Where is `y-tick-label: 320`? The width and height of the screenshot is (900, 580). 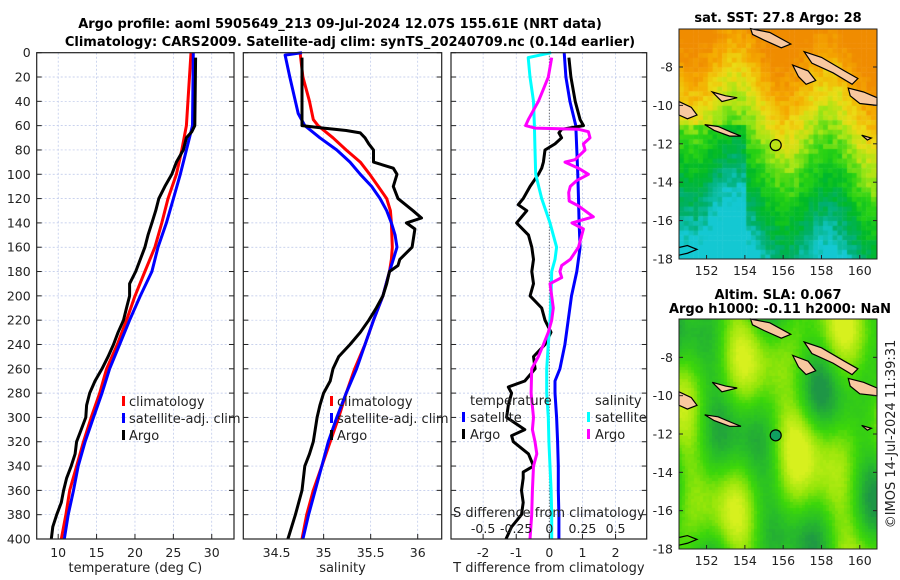
y-tick-label: 320 is located at coordinates (19, 441).